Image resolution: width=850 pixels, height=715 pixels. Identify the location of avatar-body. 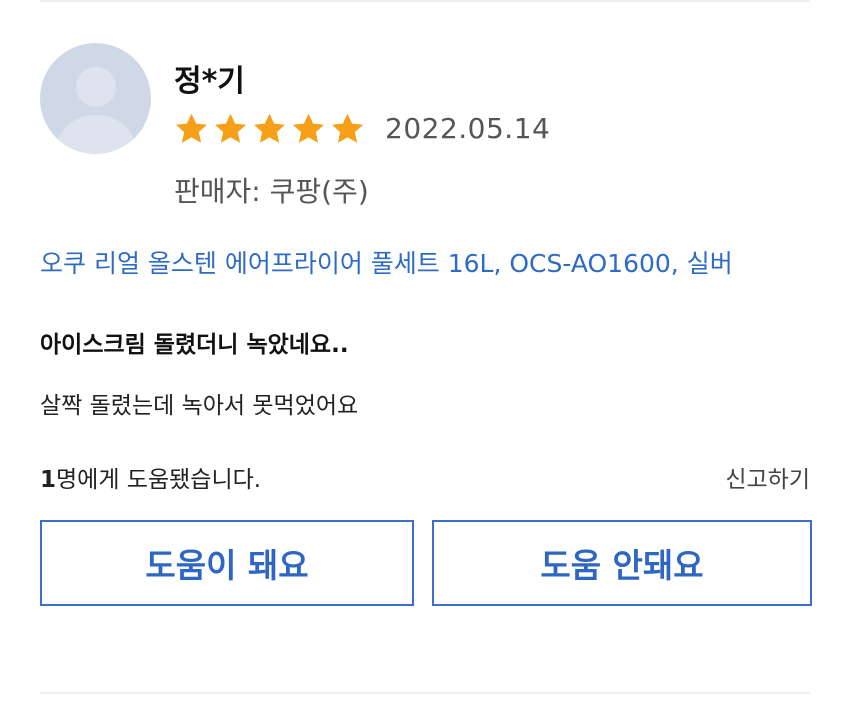
(96, 134).